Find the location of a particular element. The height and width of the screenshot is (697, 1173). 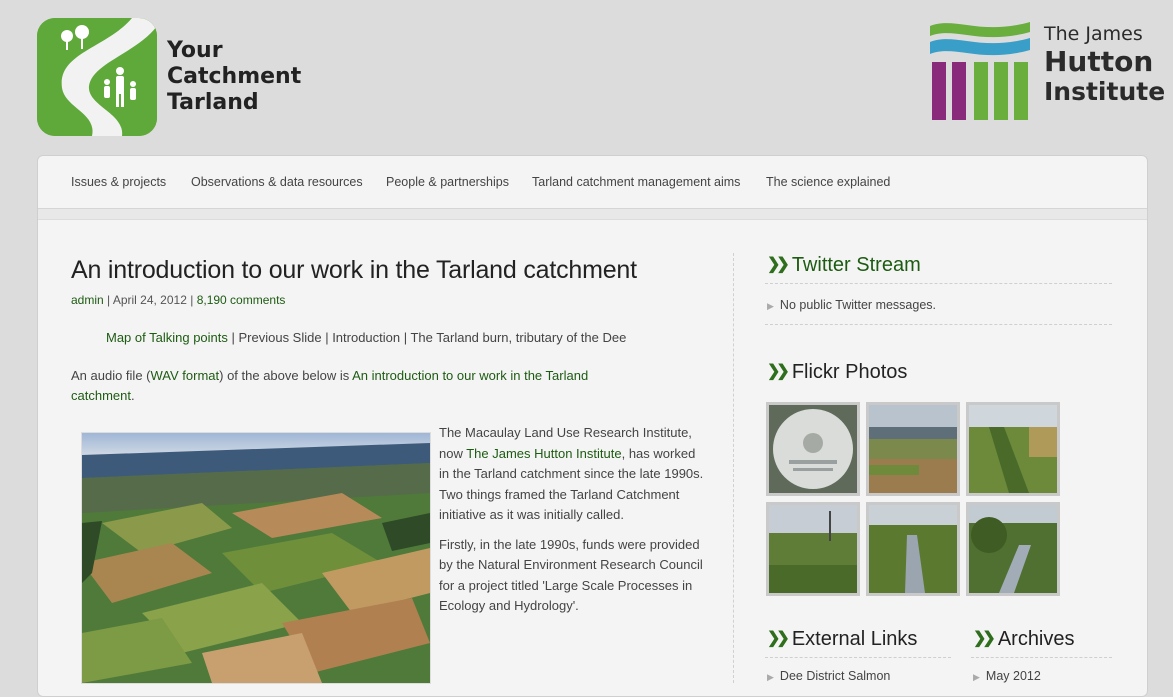

archive-link-text: May 2012 is located at coordinates (1013, 676).